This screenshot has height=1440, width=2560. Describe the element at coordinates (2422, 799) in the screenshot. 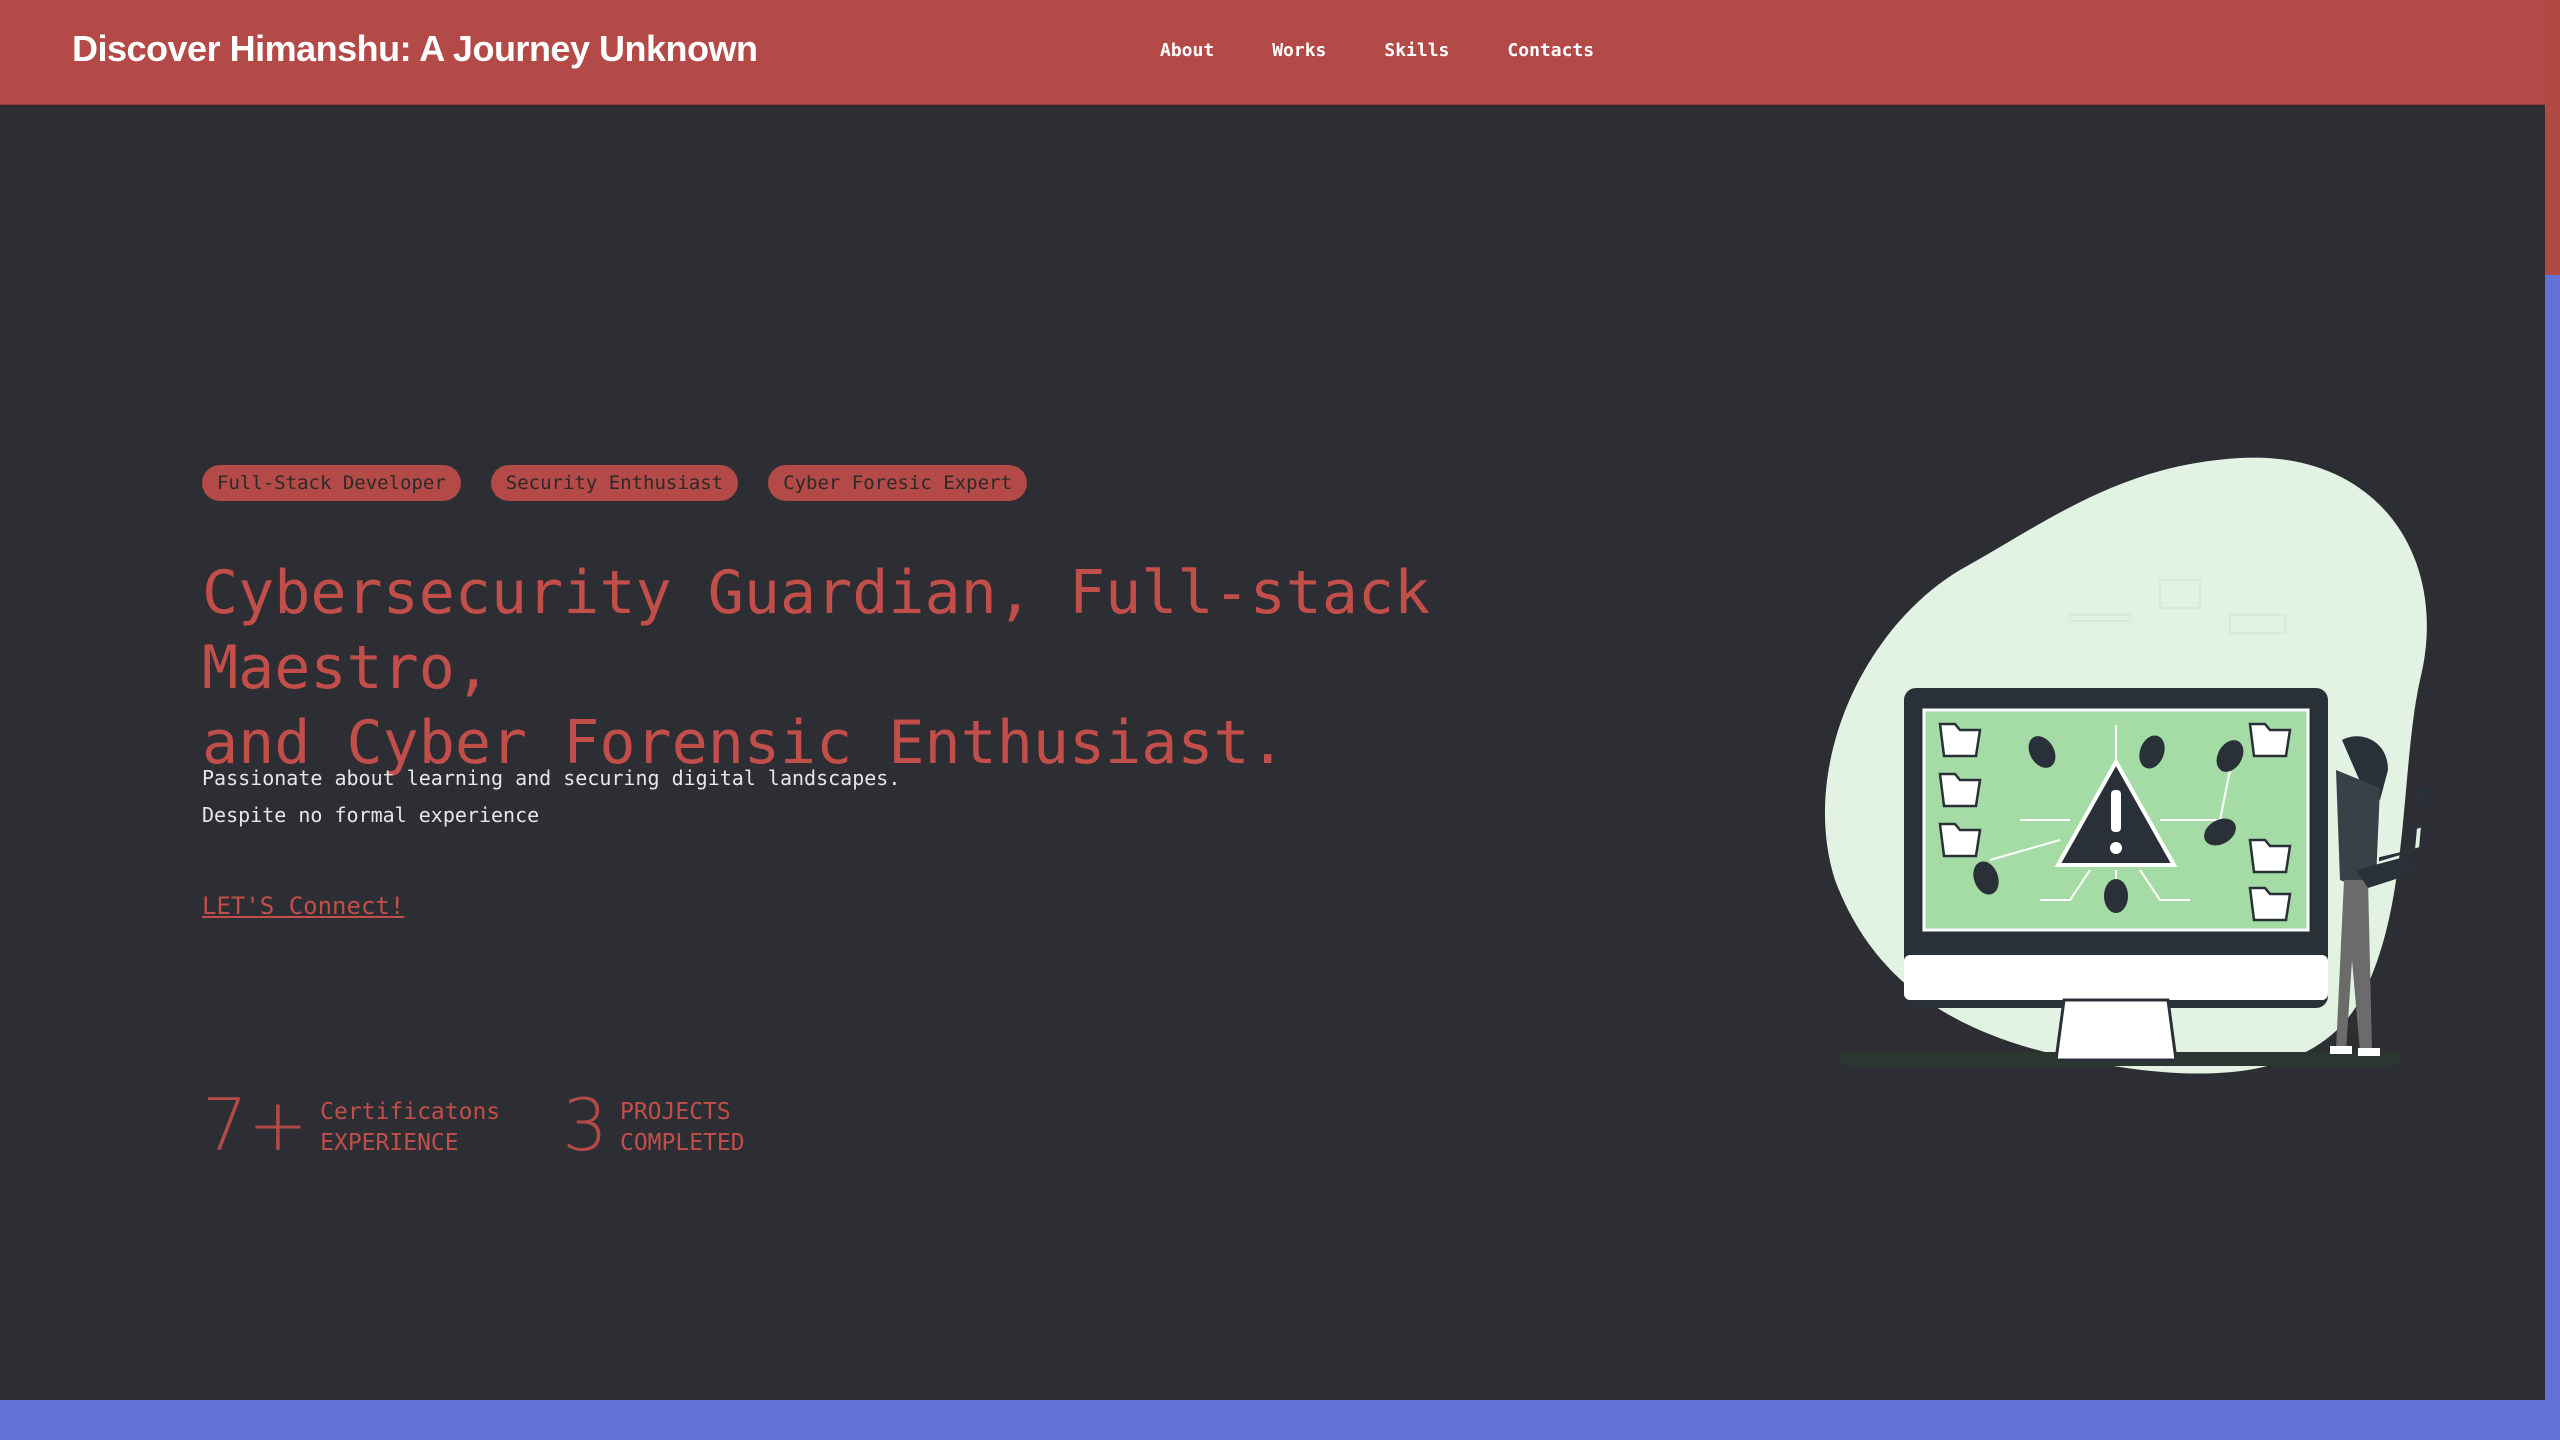

I see `cursor-icon` at that location.